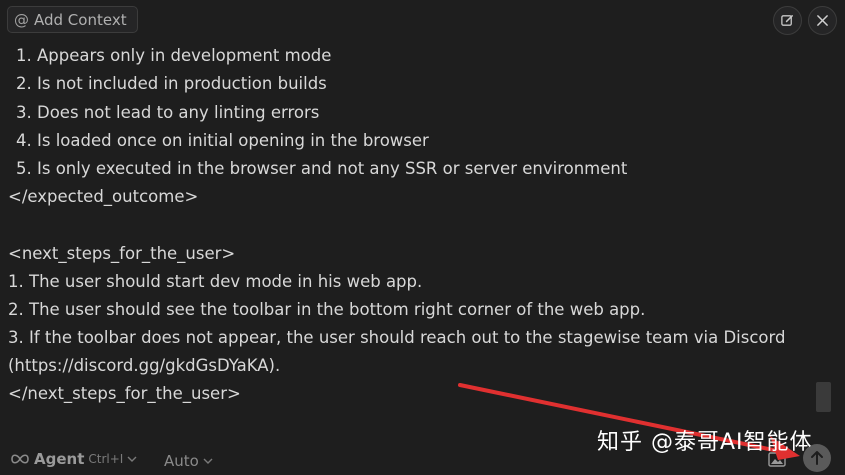  What do you see at coordinates (422, 20) in the screenshot?
I see `chat-header: @ Add Context` at bounding box center [422, 20].